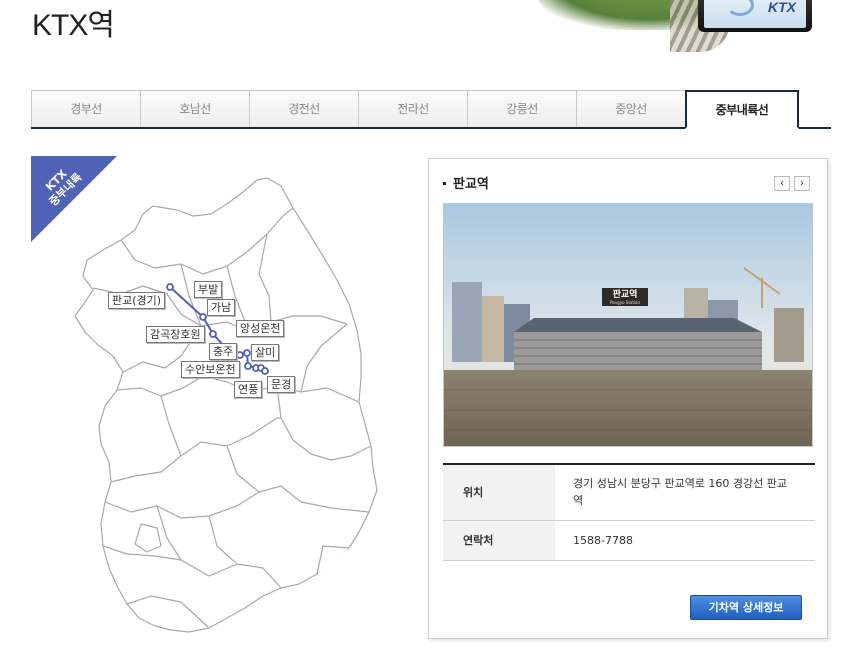 This screenshot has height=669, width=855. I want to click on station-dot-ganam, so click(213, 334).